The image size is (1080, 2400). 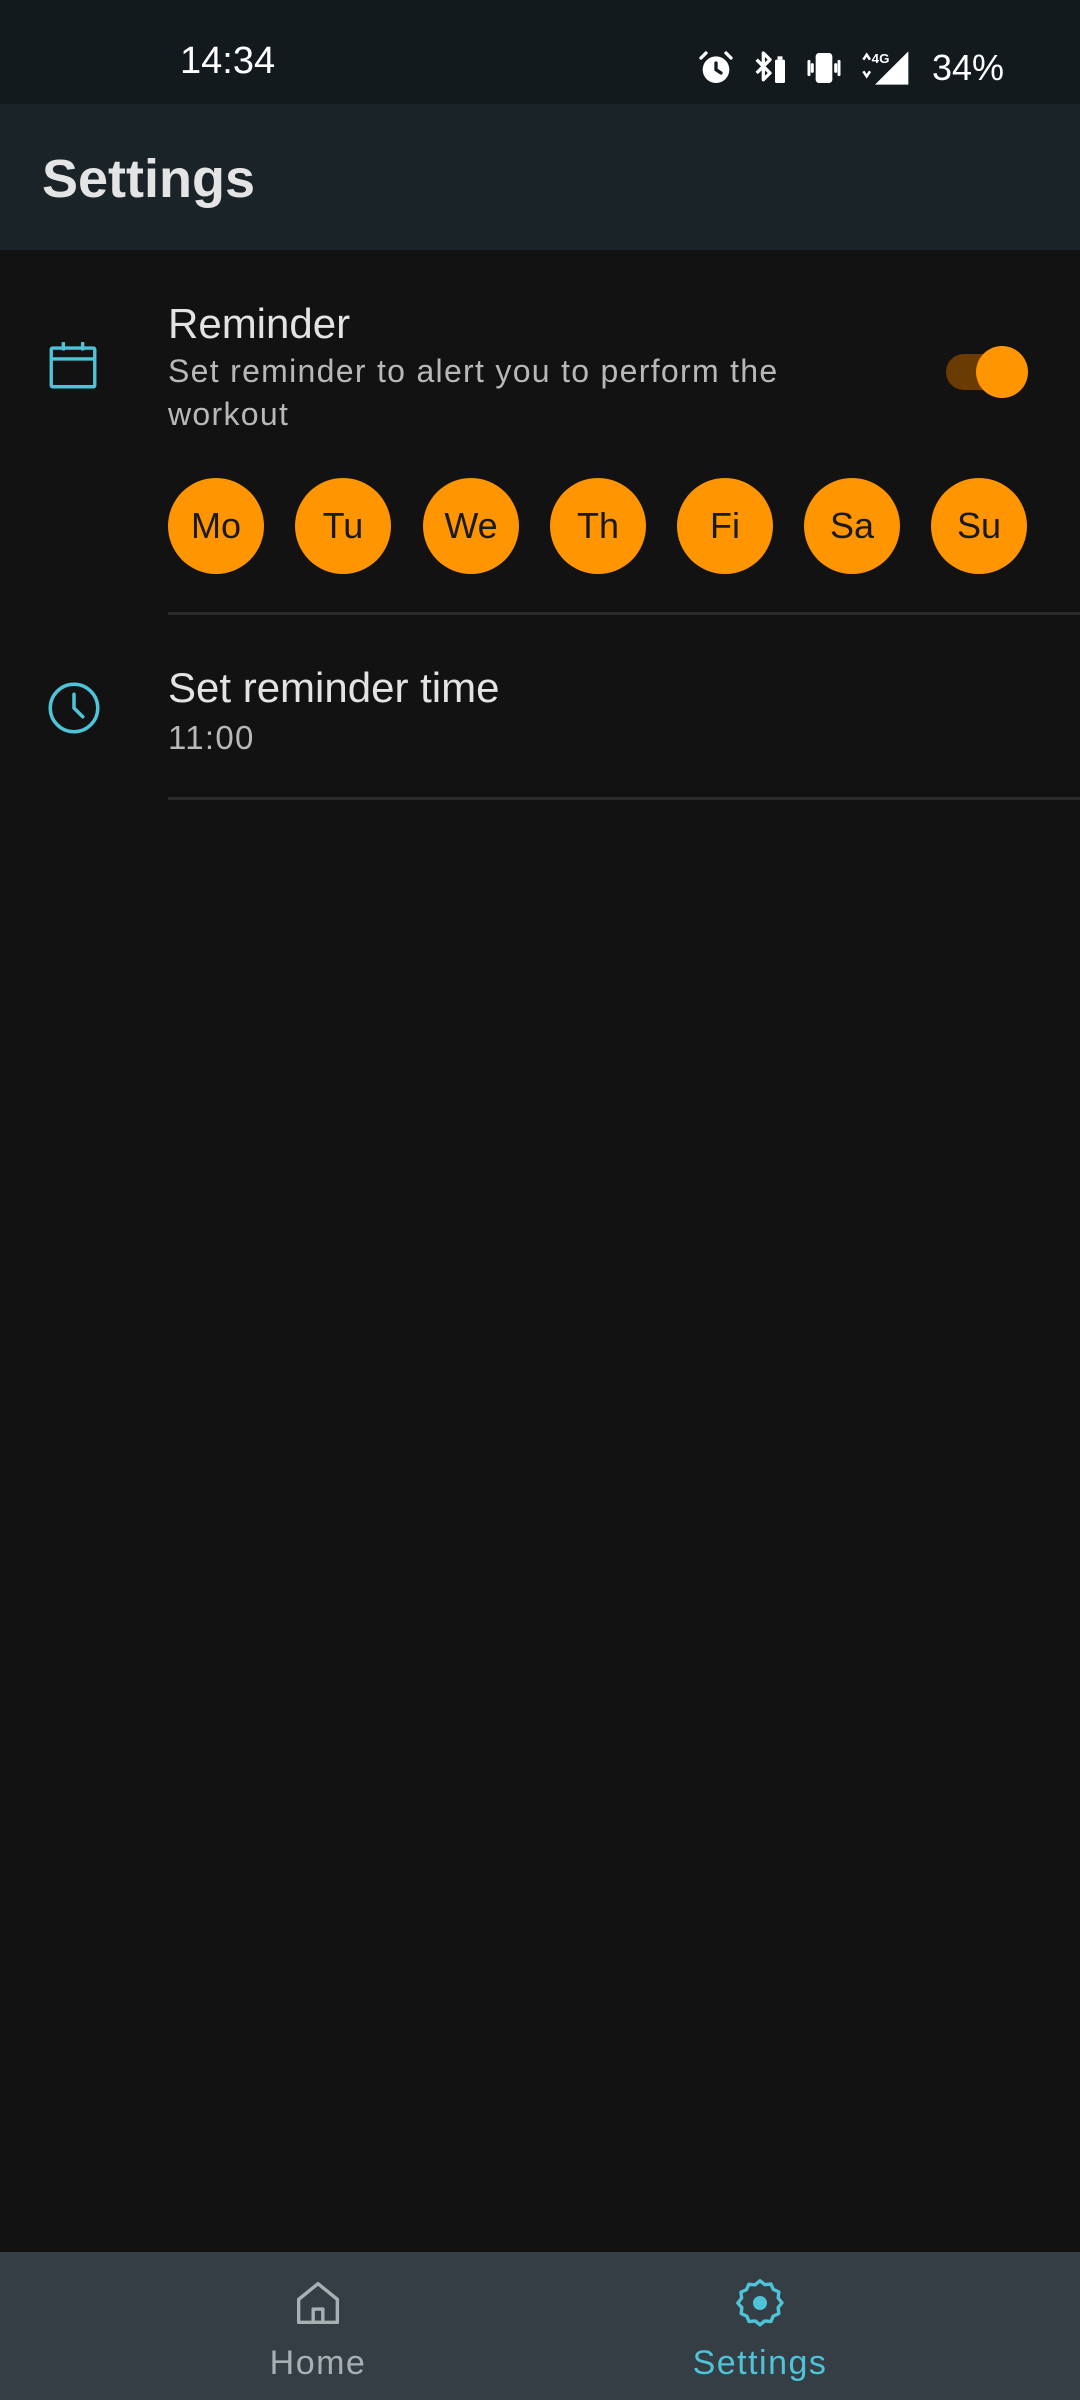 I want to click on day-button-sa: Sa, so click(x=852, y=526).